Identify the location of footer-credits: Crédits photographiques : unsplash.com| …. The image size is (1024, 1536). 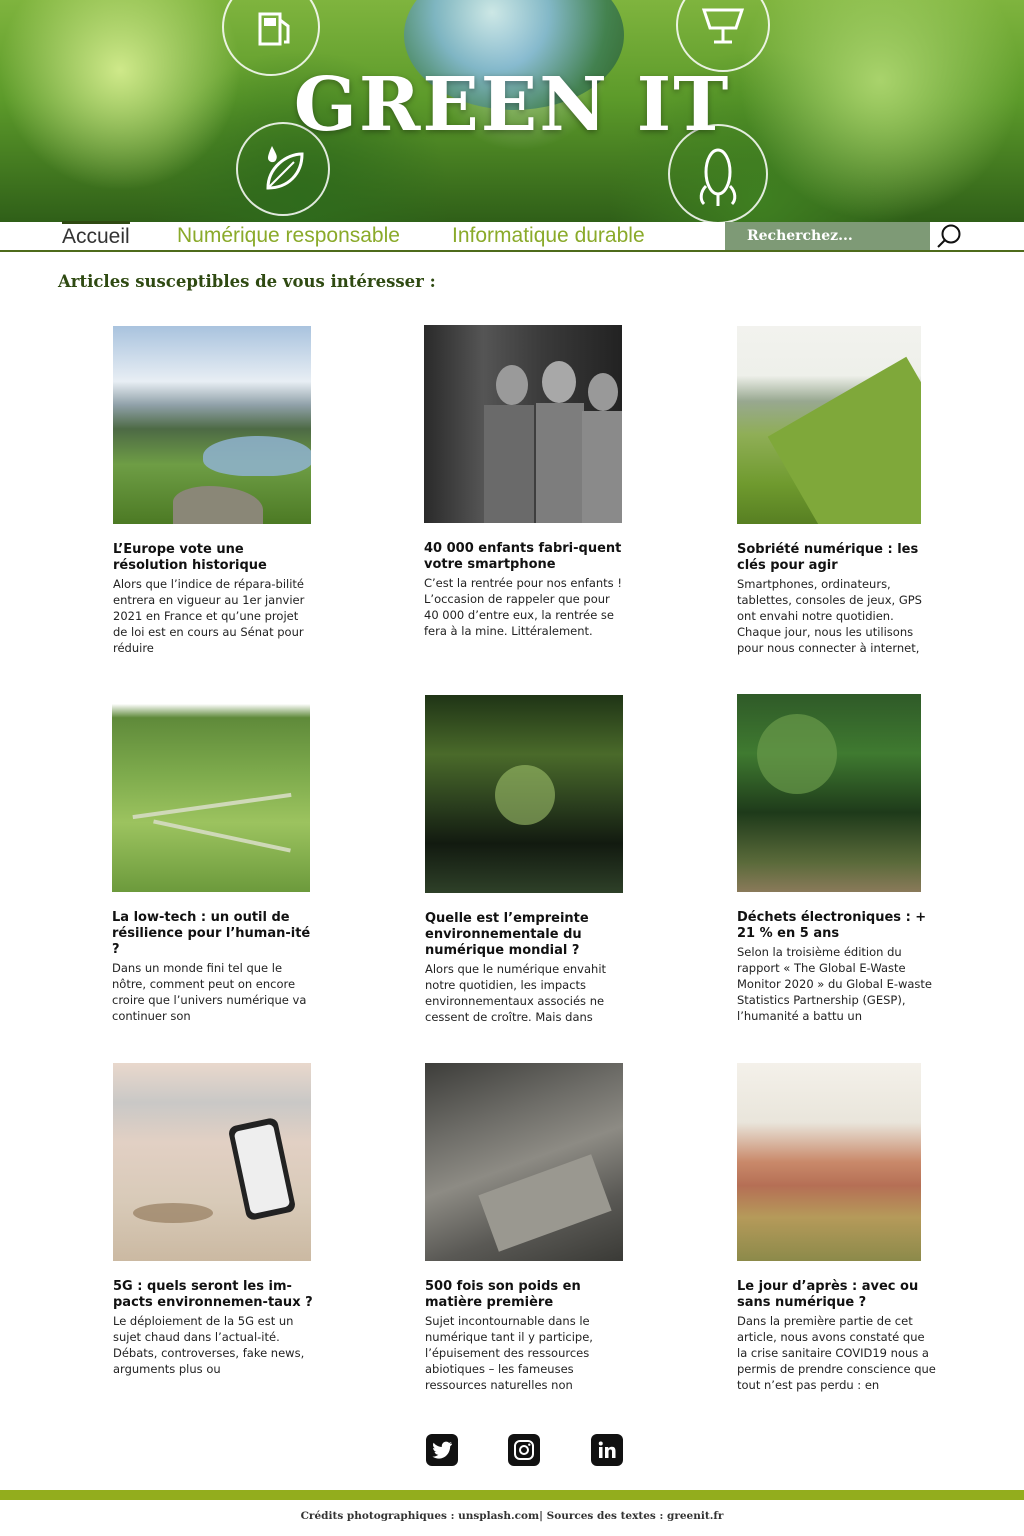
(512, 1516).